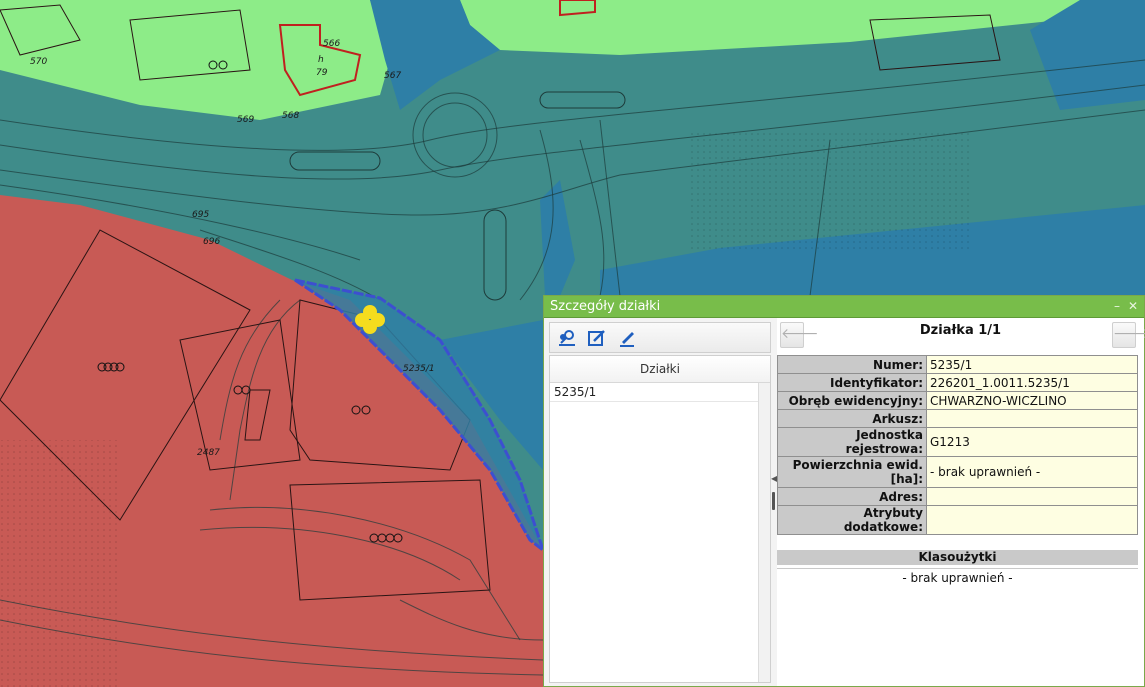 Image resolution: width=1145 pixels, height=687 pixels. What do you see at coordinates (660, 369) in the screenshot?
I see `list-header: Działki` at bounding box center [660, 369].